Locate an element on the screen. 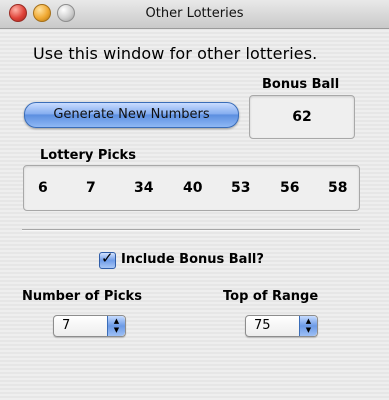 Image resolution: width=389 pixels, height=400 pixels. pick-value: 7 is located at coordinates (91, 188).